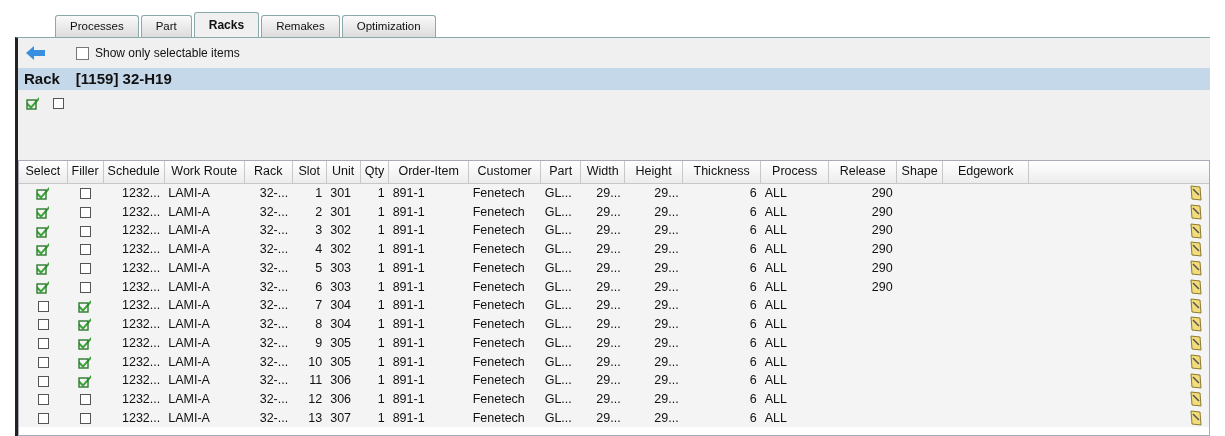  What do you see at coordinates (862, 172) in the screenshot?
I see `column-header: Release` at bounding box center [862, 172].